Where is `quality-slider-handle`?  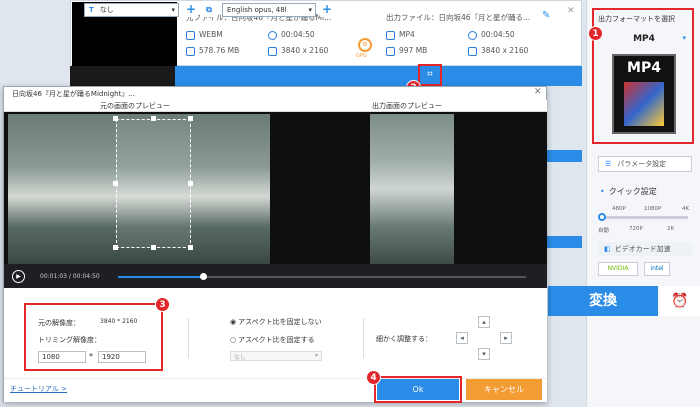
quality-slider-handle is located at coordinates (602, 217).